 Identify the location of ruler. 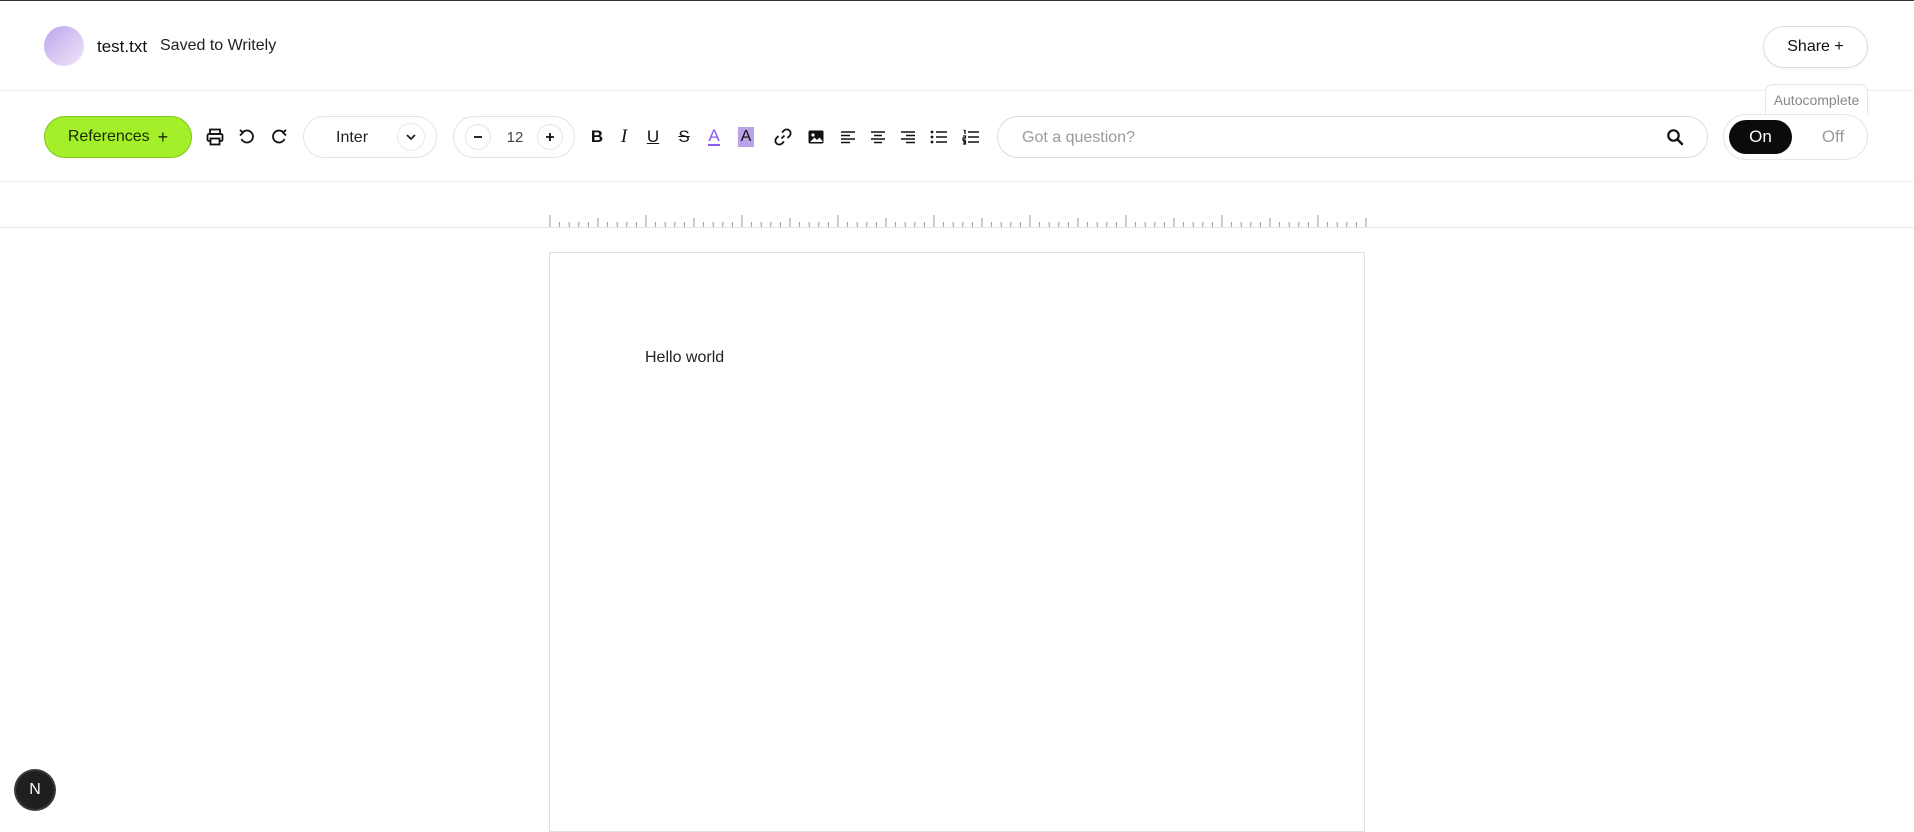
(958, 221).